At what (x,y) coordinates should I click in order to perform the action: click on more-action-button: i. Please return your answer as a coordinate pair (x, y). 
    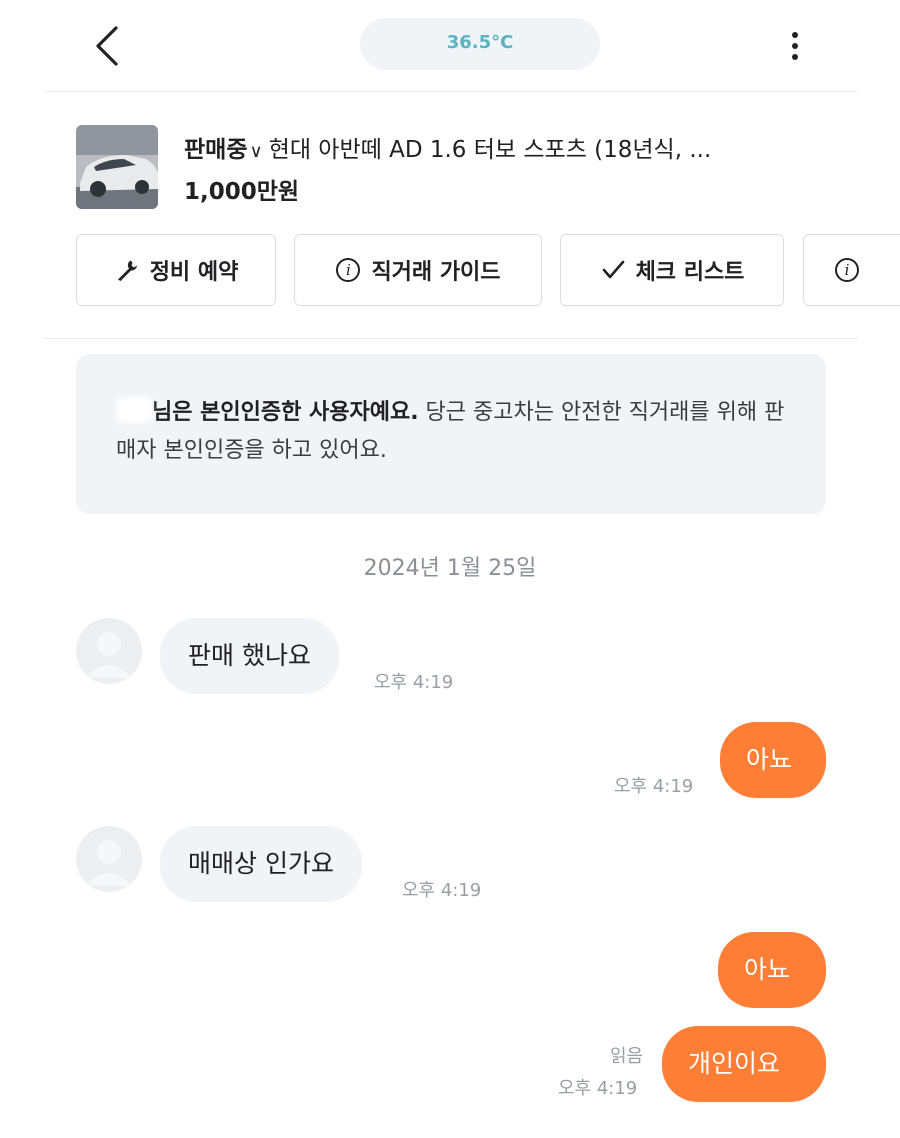
    Looking at the image, I should click on (851, 270).